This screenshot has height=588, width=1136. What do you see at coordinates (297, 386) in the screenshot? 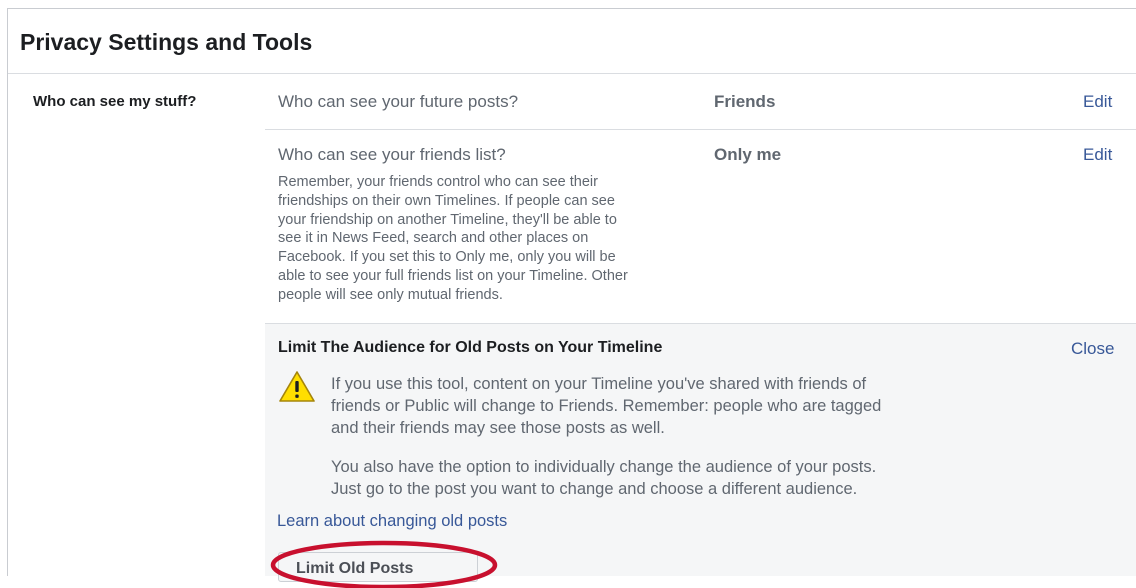
I see `warning-triangle-icon` at bounding box center [297, 386].